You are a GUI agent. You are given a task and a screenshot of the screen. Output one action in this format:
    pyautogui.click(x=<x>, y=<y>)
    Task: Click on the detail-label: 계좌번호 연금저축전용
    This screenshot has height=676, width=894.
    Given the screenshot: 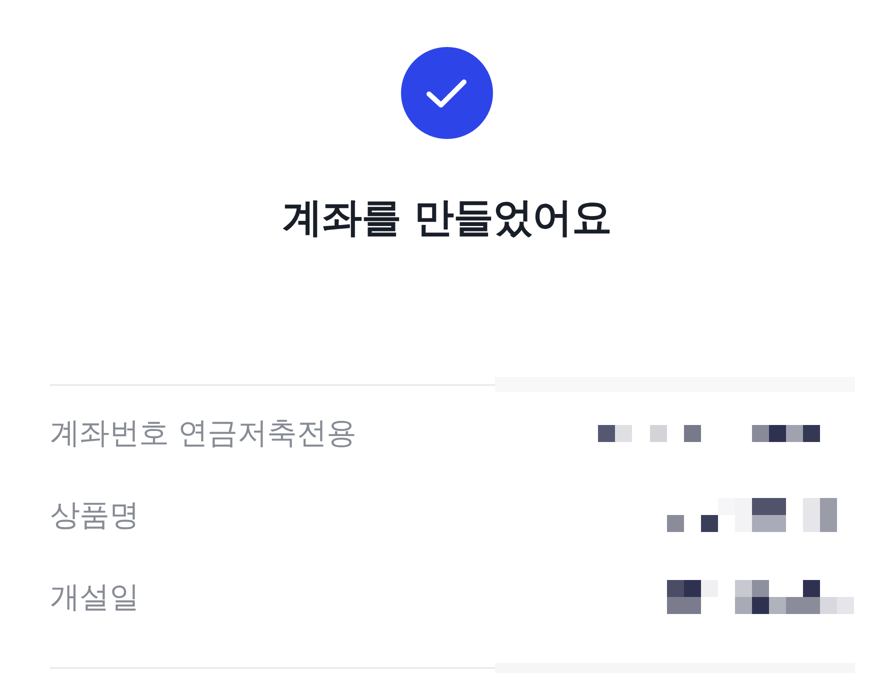 What is the action you would take?
    pyautogui.click(x=203, y=433)
    